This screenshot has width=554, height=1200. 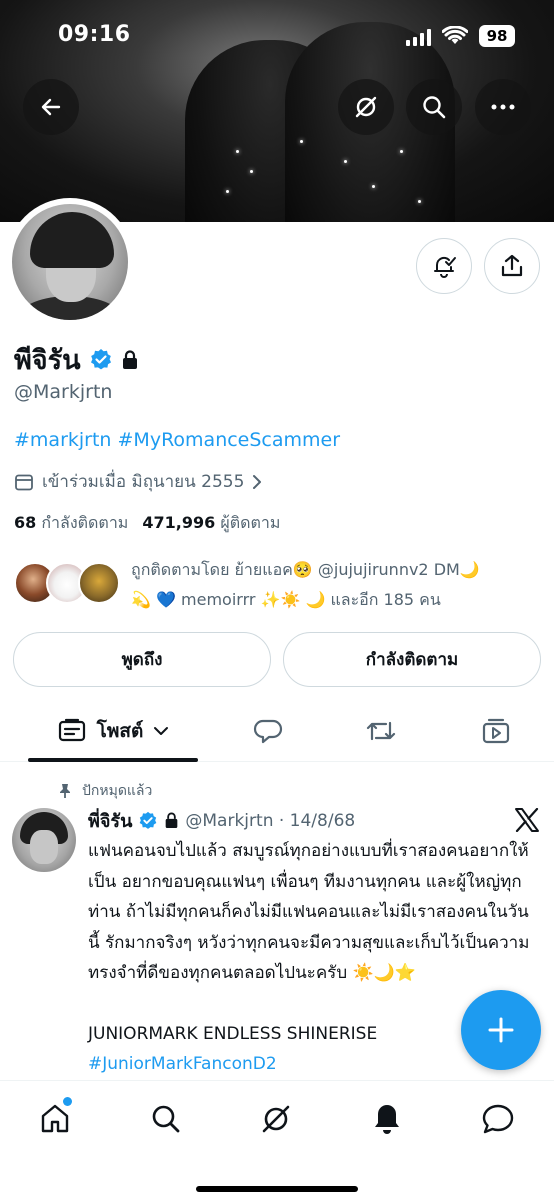 I want to click on following-label: กำลังติดตาม, so click(x=85, y=522).